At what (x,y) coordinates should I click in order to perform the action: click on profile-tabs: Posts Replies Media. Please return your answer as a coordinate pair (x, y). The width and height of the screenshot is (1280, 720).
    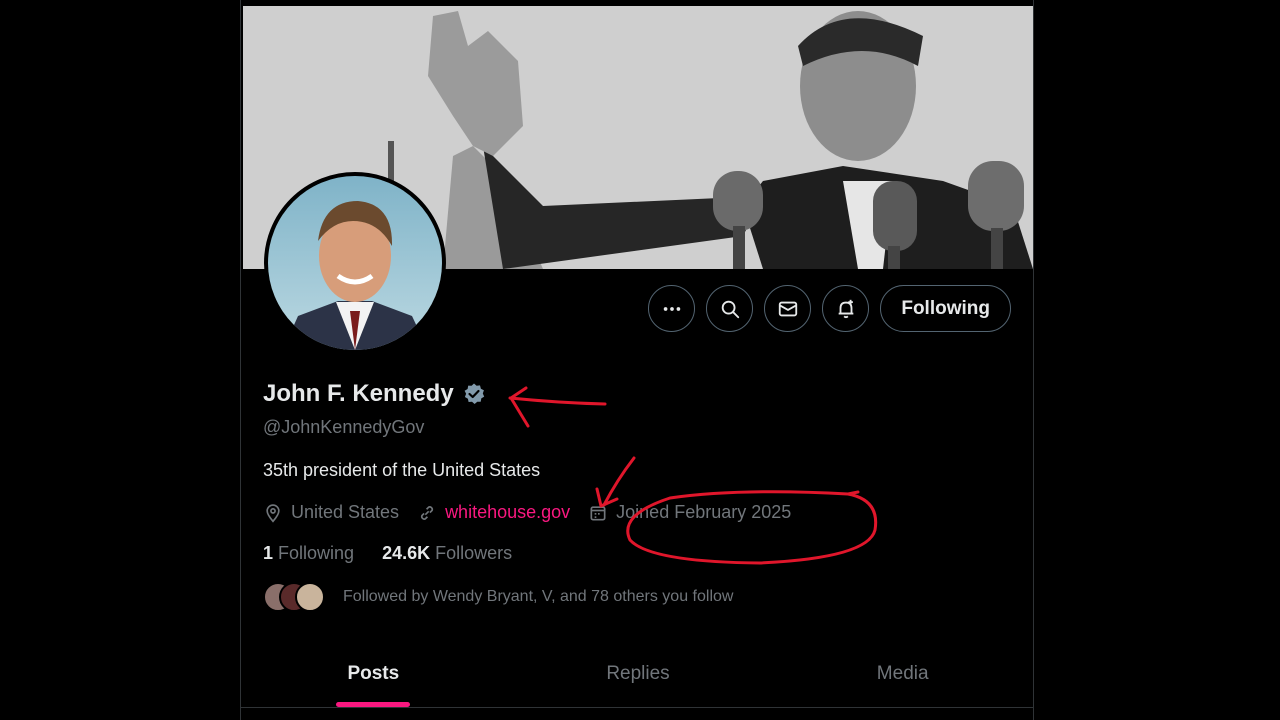
    Looking at the image, I should click on (637, 674).